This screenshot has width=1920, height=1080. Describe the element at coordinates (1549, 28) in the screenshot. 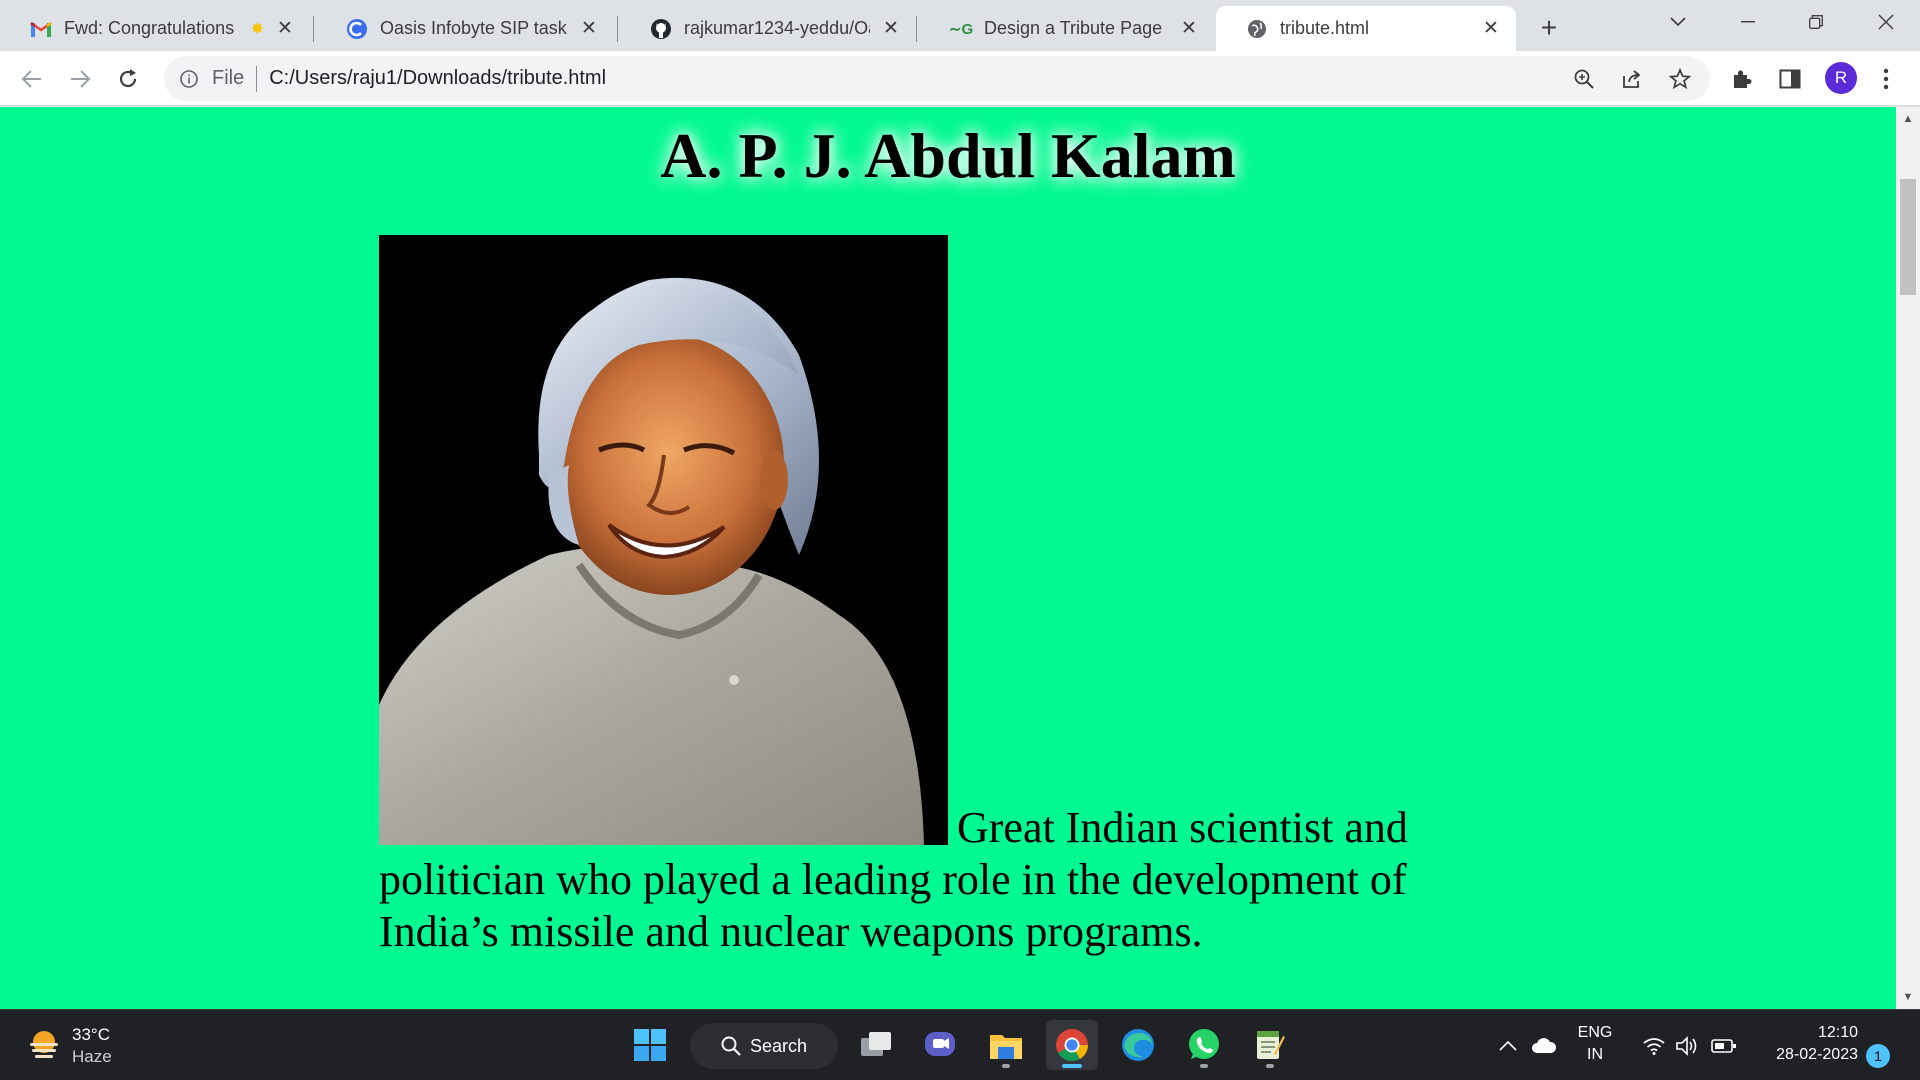

I see `new-tab-button: +` at that location.